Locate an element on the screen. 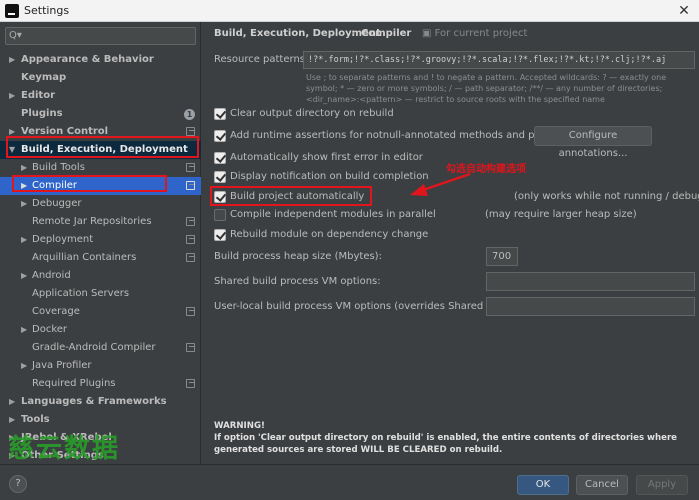  clear-output-checkbox is located at coordinates (220, 114).